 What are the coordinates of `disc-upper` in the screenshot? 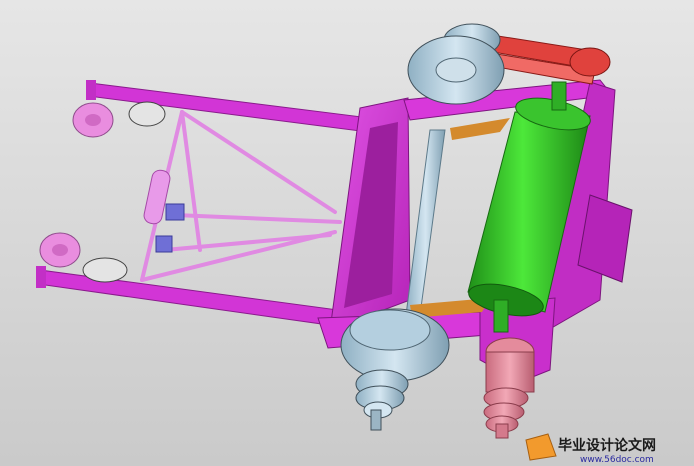 It's located at (147, 114).